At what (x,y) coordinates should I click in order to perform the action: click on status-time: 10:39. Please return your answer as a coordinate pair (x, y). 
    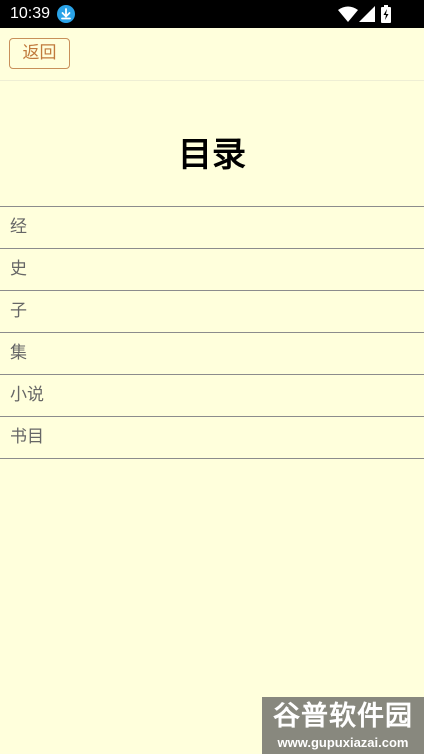
    Looking at the image, I should click on (30, 13).